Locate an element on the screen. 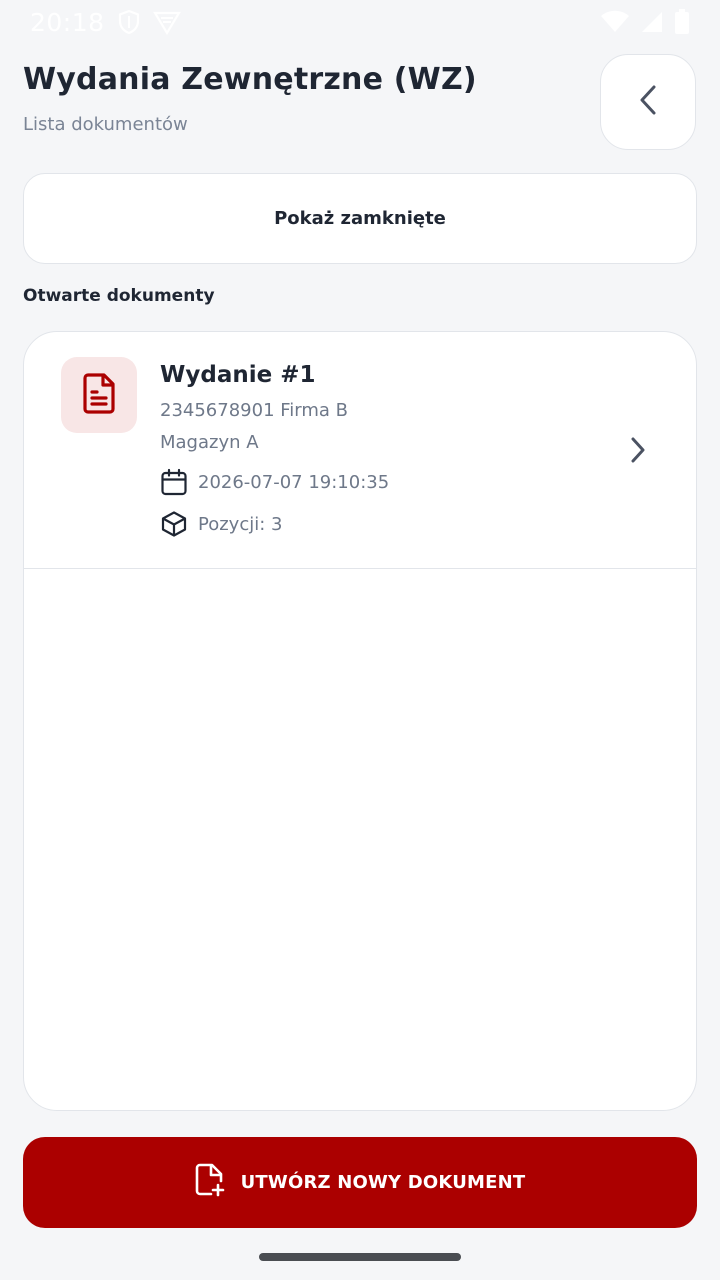 The height and width of the screenshot is (1280, 720). chevron-right-icon is located at coordinates (638, 452).